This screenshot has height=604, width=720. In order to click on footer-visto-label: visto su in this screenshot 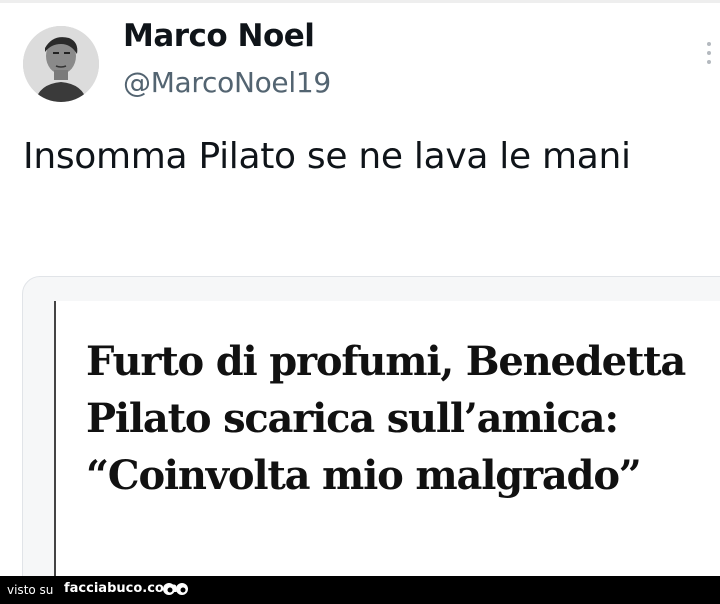, I will do `click(30, 590)`.